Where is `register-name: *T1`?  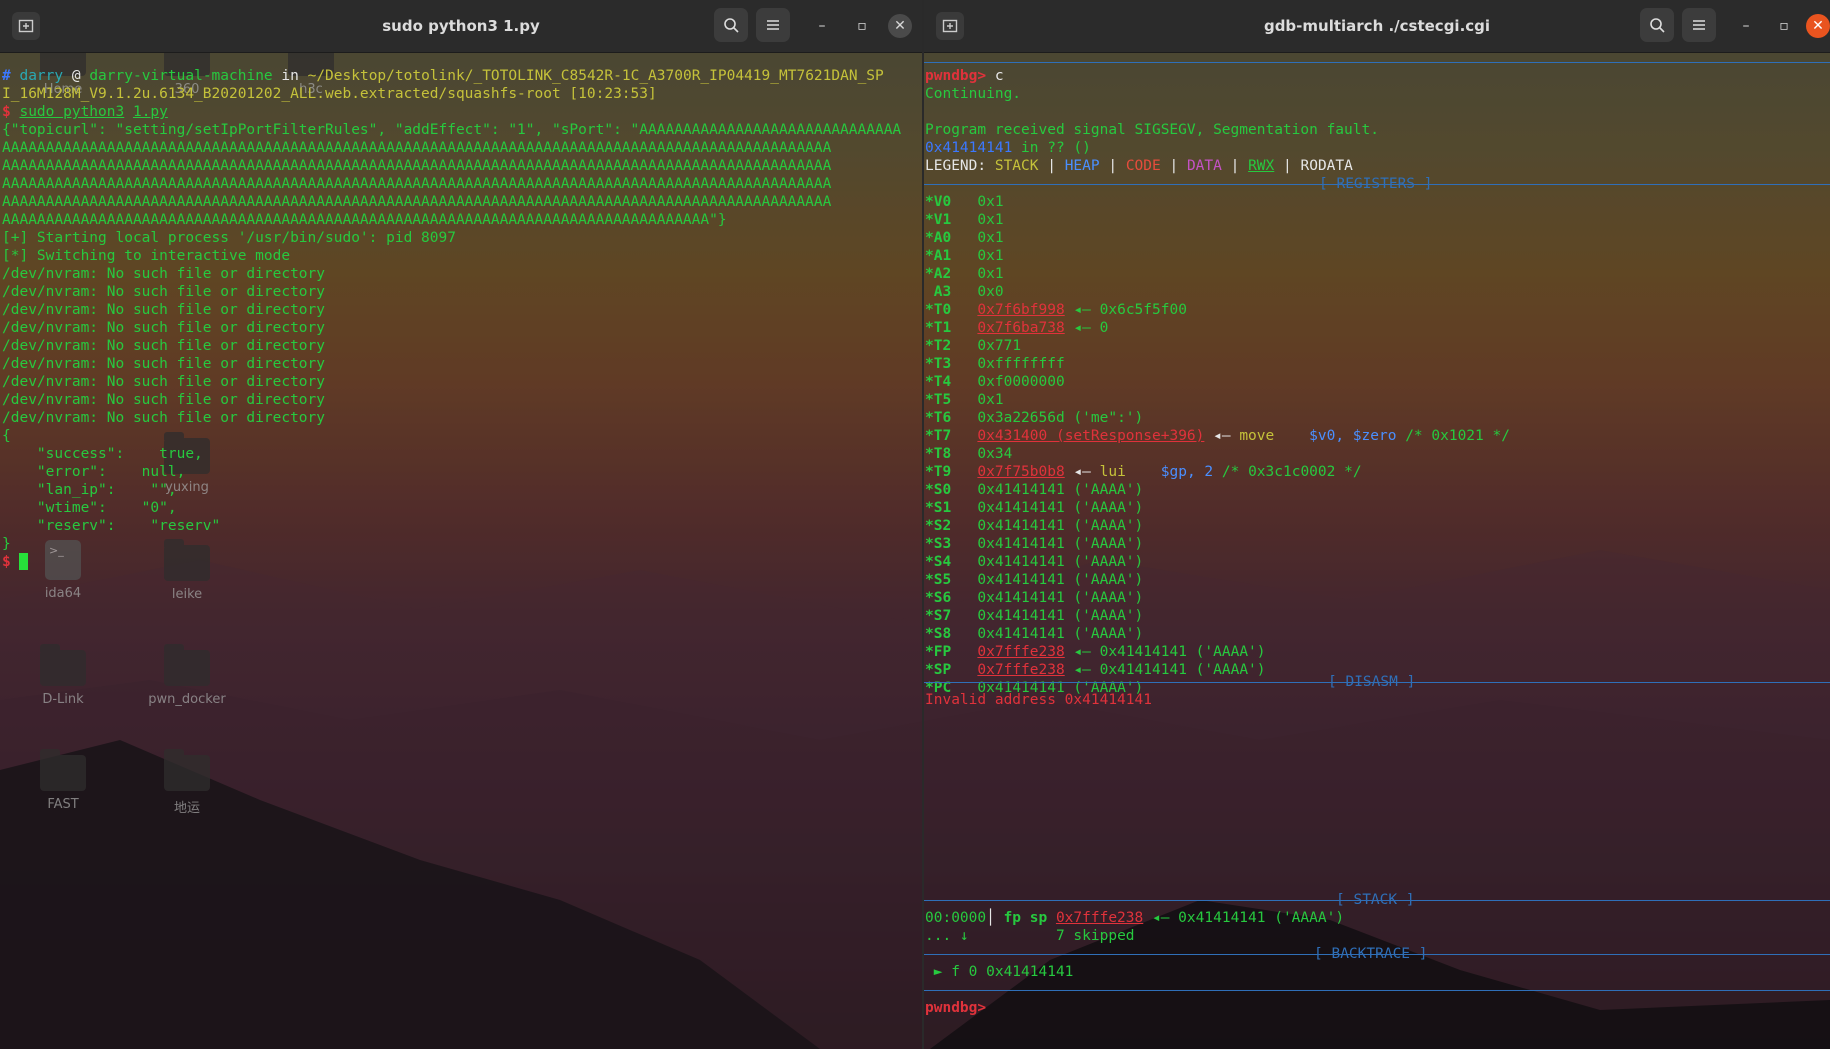
register-name: *T1 is located at coordinates (938, 328).